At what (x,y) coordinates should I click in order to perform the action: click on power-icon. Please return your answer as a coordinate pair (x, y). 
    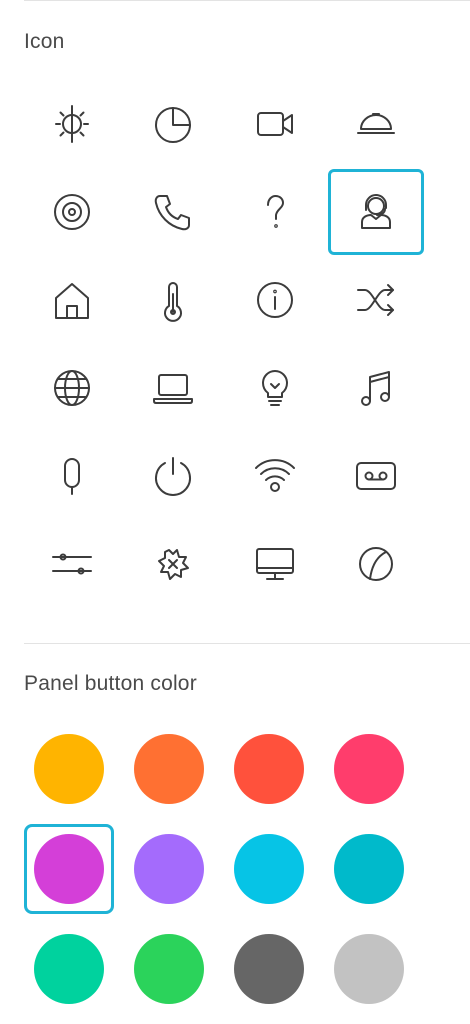
    Looking at the image, I should click on (173, 476).